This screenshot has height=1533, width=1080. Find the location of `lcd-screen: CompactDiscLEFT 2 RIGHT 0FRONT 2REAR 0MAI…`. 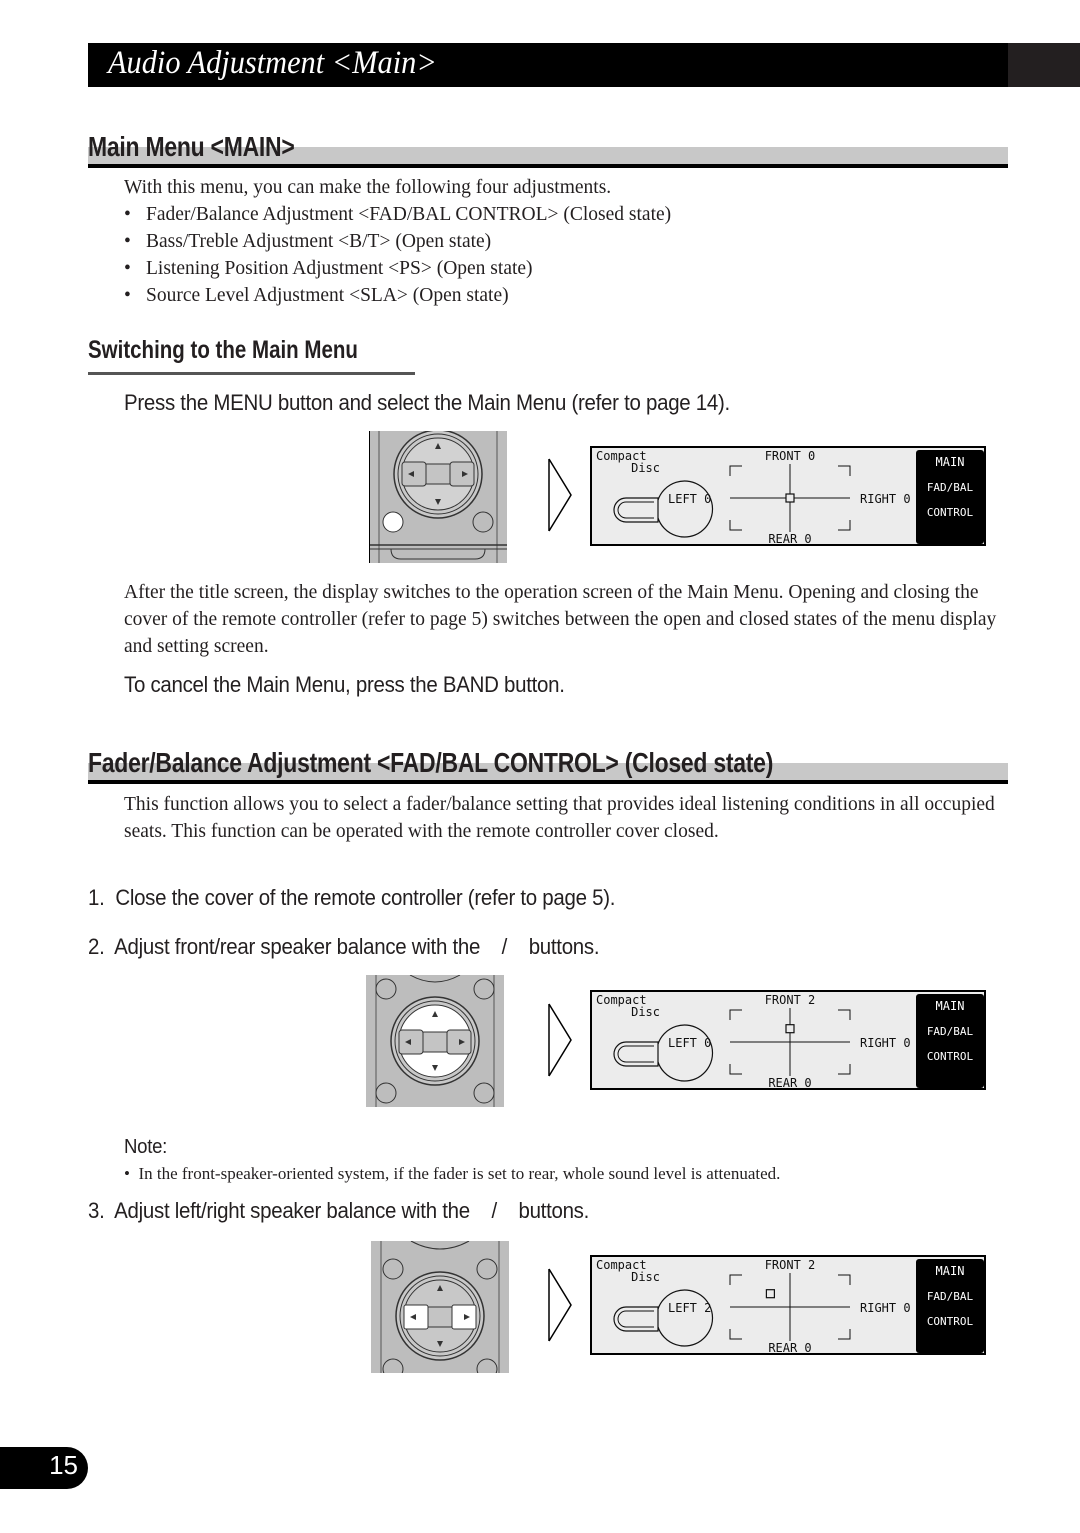

lcd-screen: CompactDiscLEFT 2 RIGHT 0FRONT 2REAR 0MAI… is located at coordinates (790, 1306).